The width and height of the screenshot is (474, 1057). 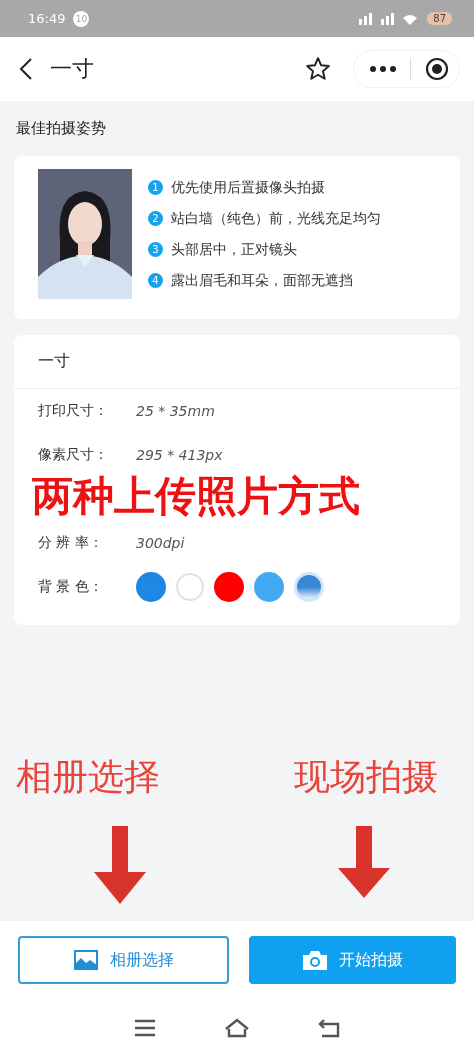 I want to click on spec-label: 背 景 色：, so click(x=71, y=587).